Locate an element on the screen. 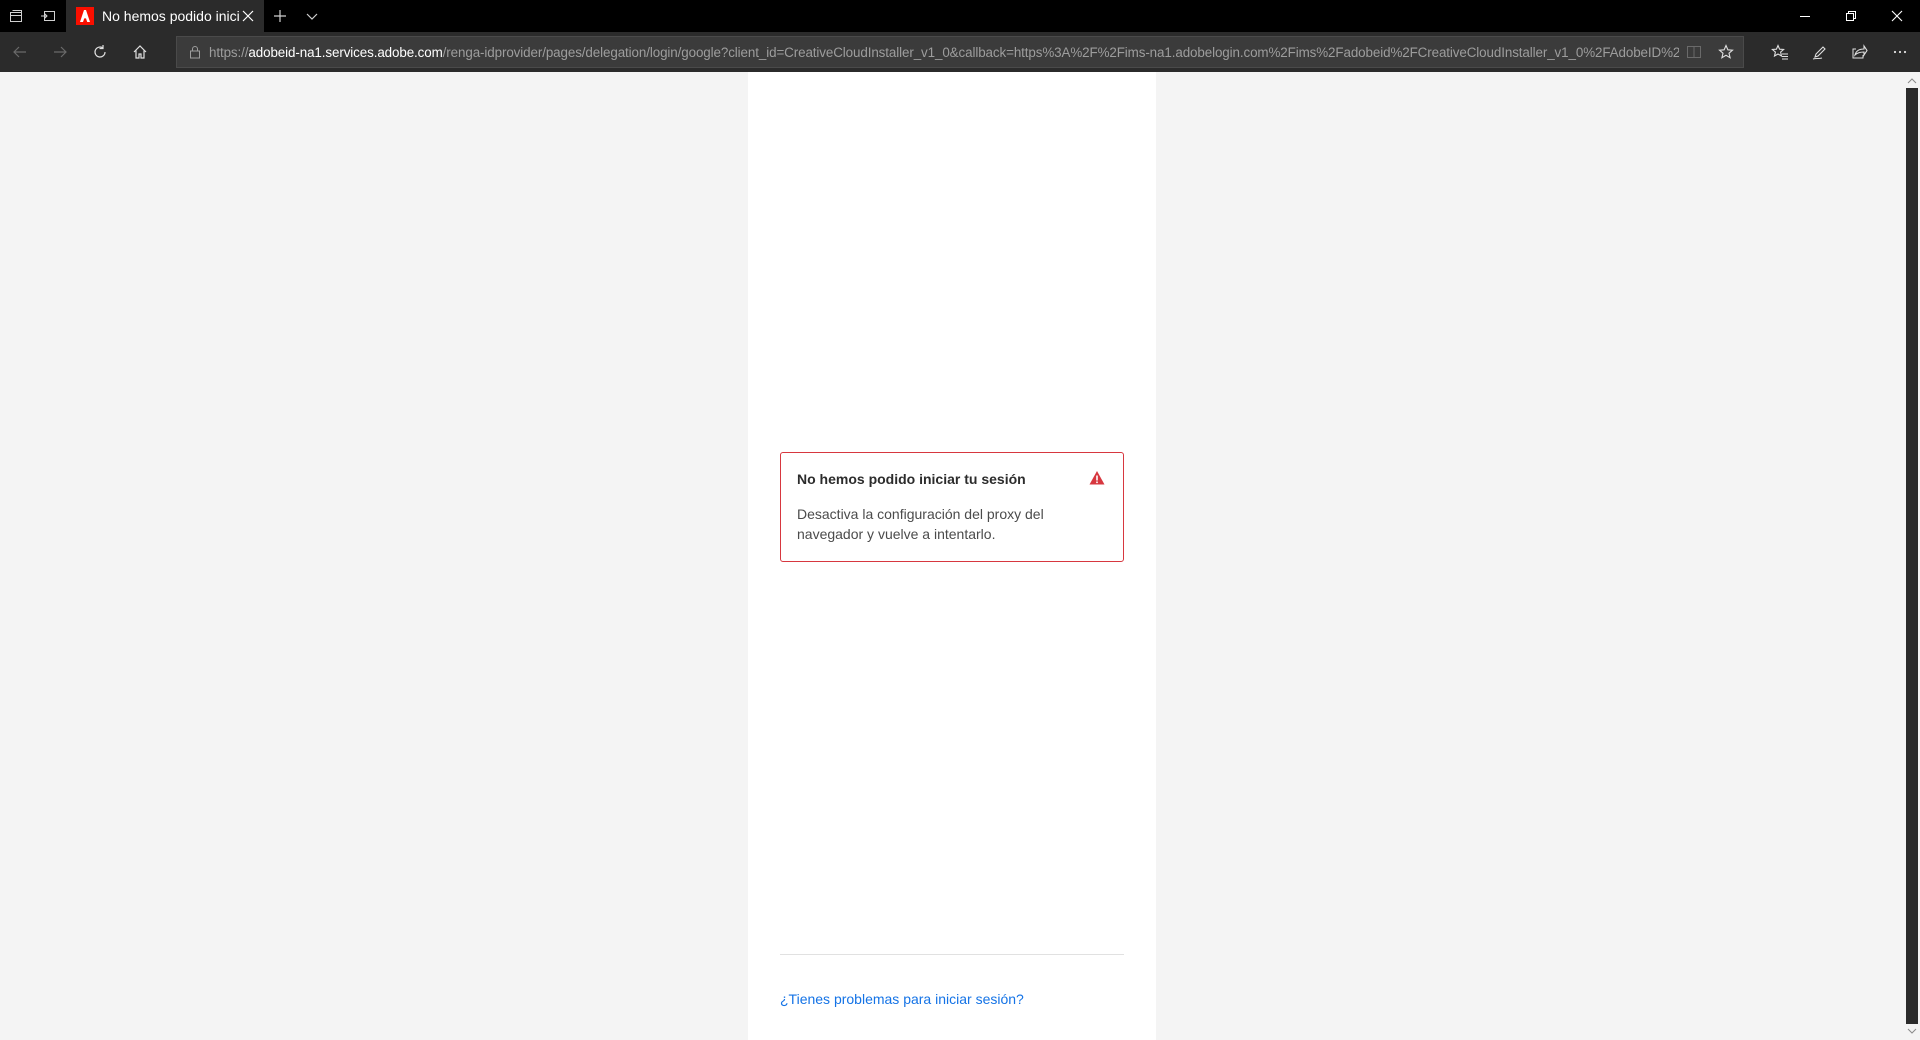  back-arrow-icon is located at coordinates (20, 52).